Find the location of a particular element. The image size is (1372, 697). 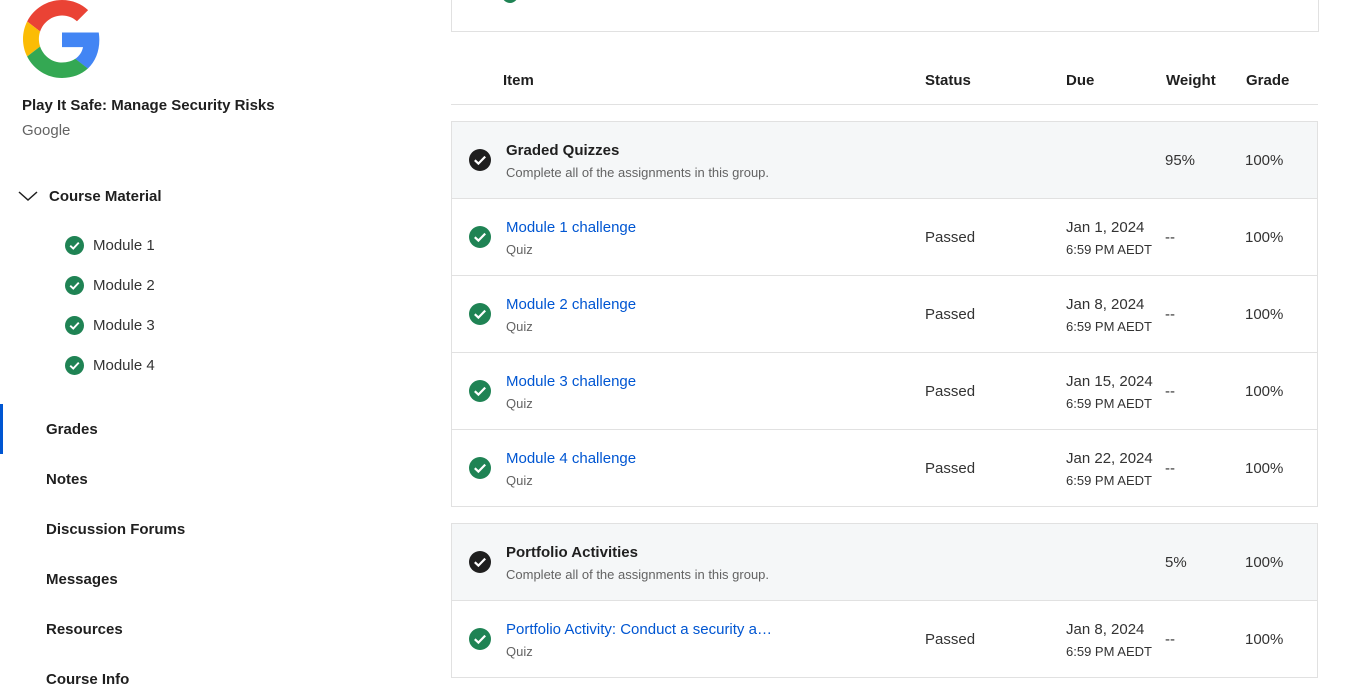

google-logo-icon is located at coordinates (61, 39).